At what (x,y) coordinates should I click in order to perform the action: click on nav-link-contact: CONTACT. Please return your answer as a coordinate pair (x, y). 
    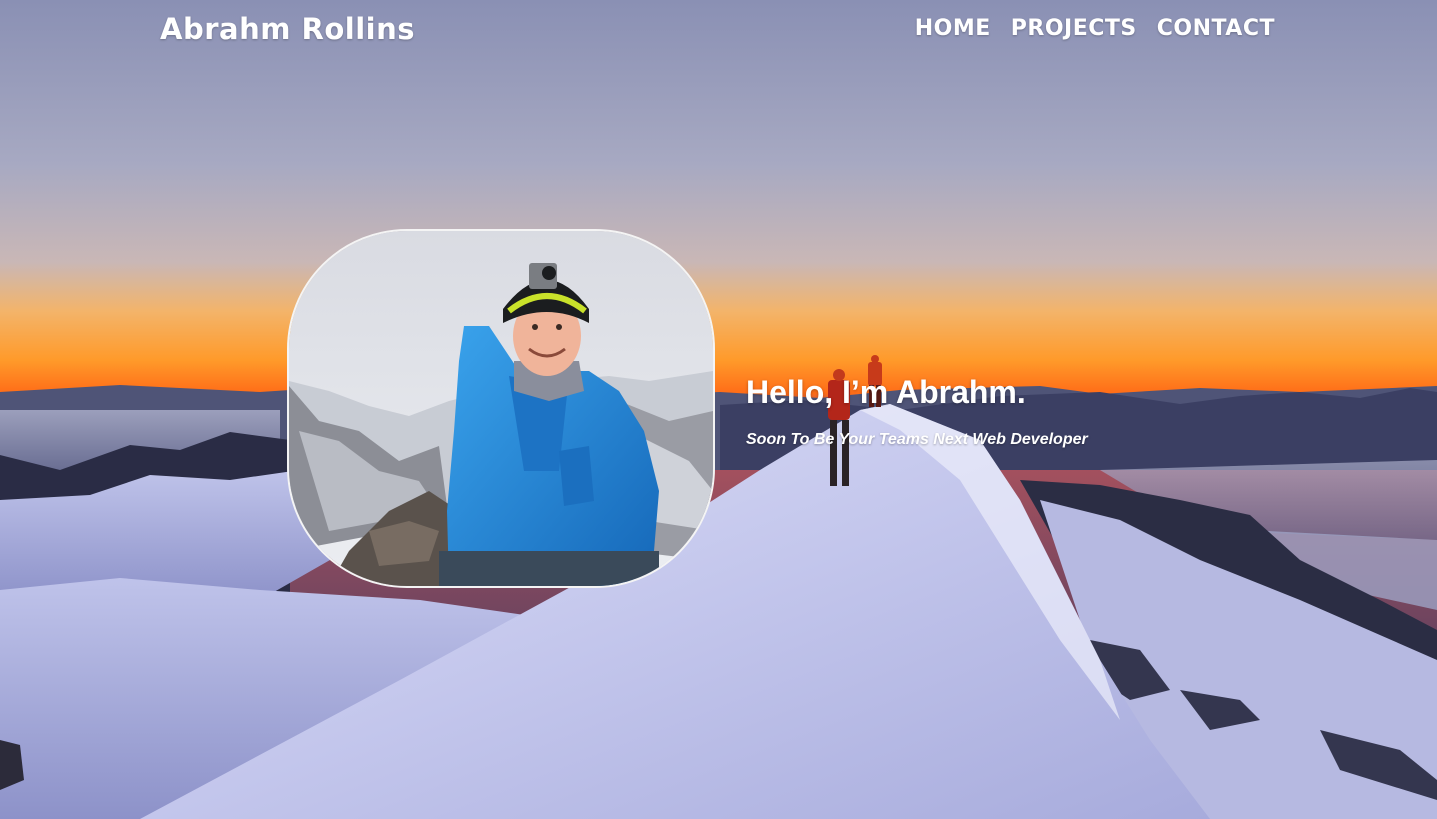
    Looking at the image, I should click on (1216, 28).